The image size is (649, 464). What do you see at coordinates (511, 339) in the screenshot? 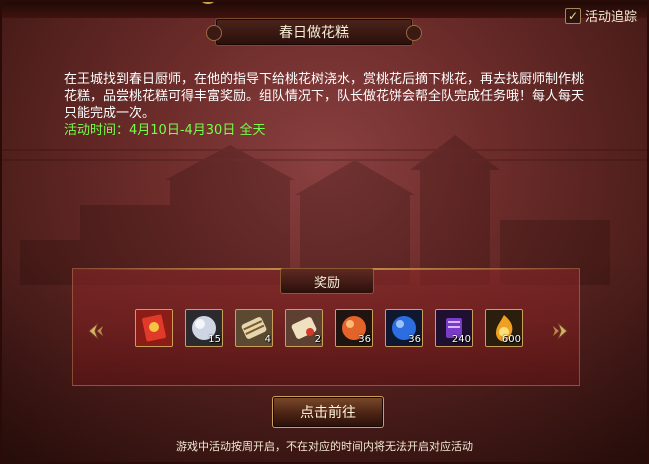
I see `reward-count: 600` at bounding box center [511, 339].